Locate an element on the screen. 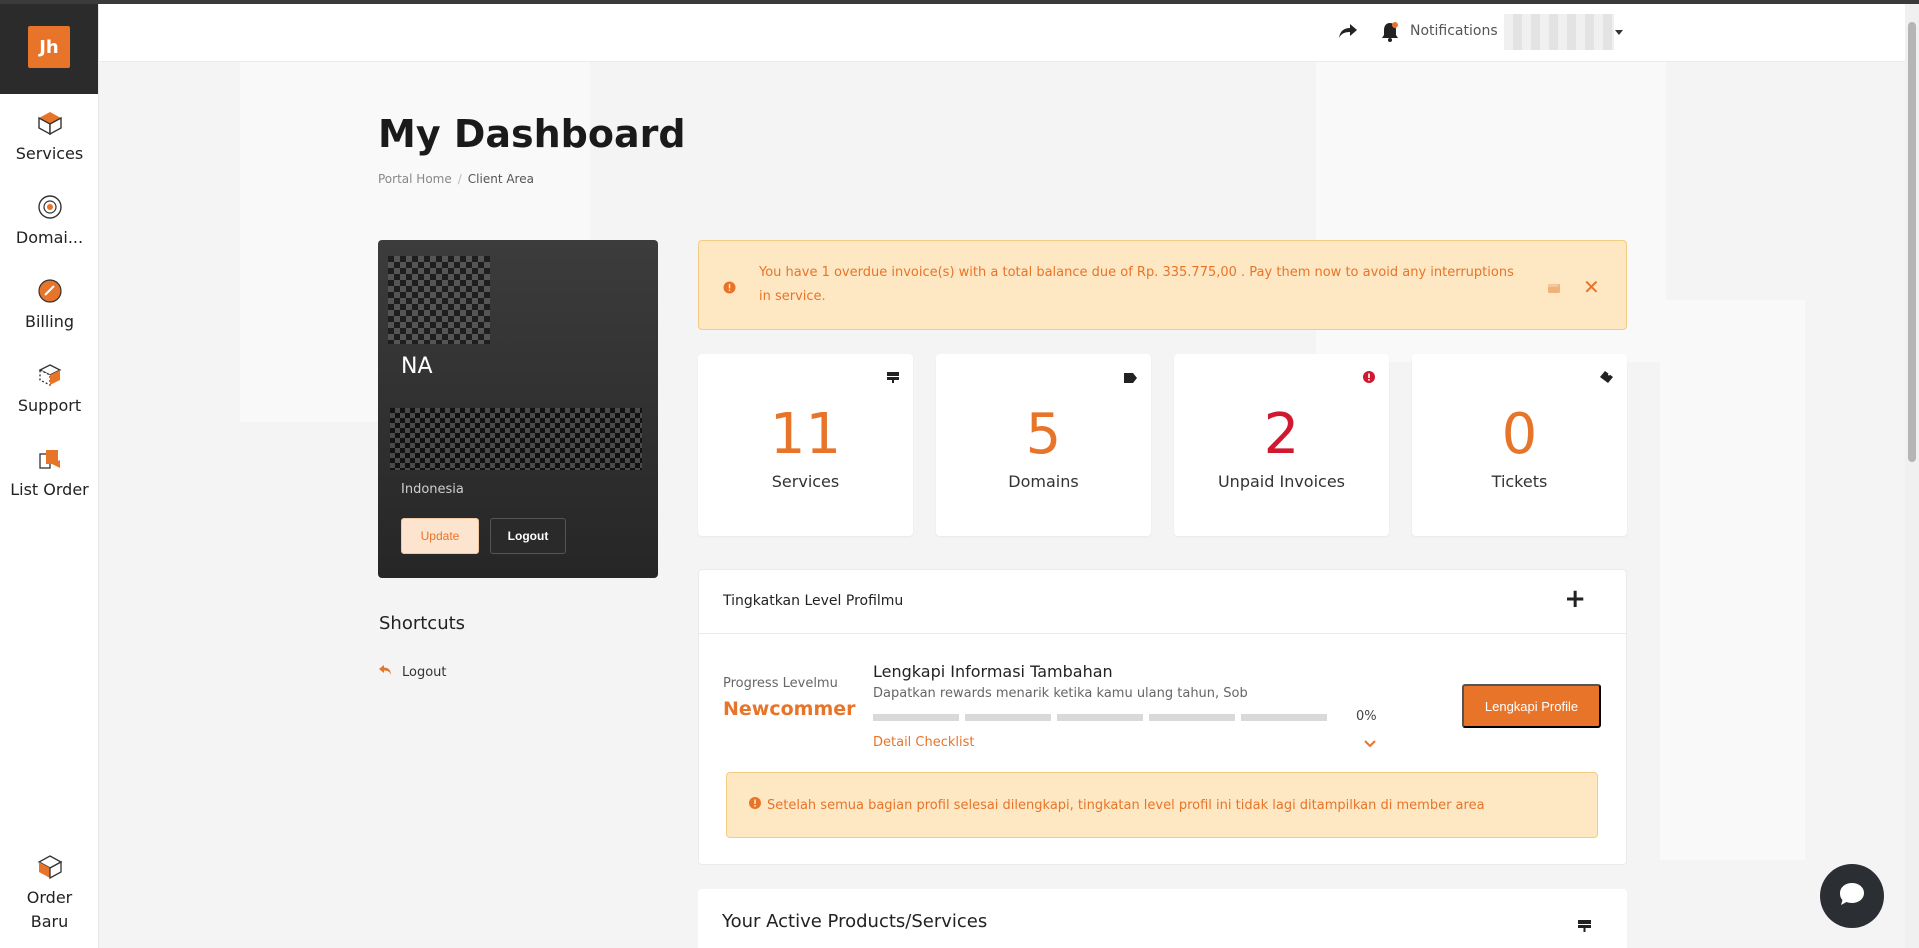 This screenshot has width=1919, height=948. profile-card: NA Indonesia Update Logout is located at coordinates (518, 409).